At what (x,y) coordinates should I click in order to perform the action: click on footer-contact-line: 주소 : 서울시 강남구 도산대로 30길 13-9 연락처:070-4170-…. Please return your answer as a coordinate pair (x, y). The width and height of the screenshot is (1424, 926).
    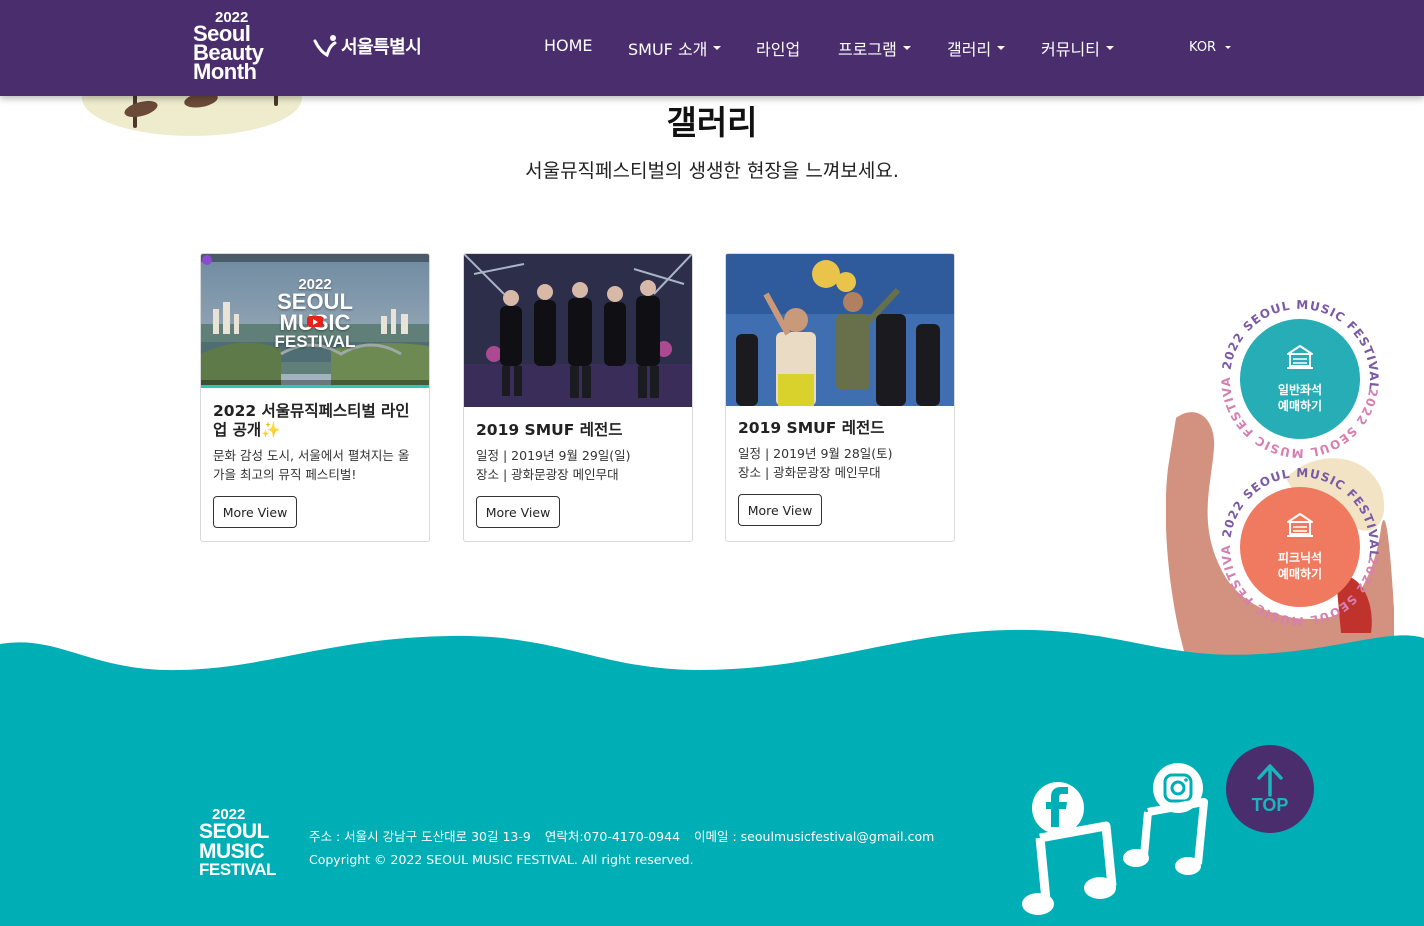
    Looking at the image, I should click on (626, 837).